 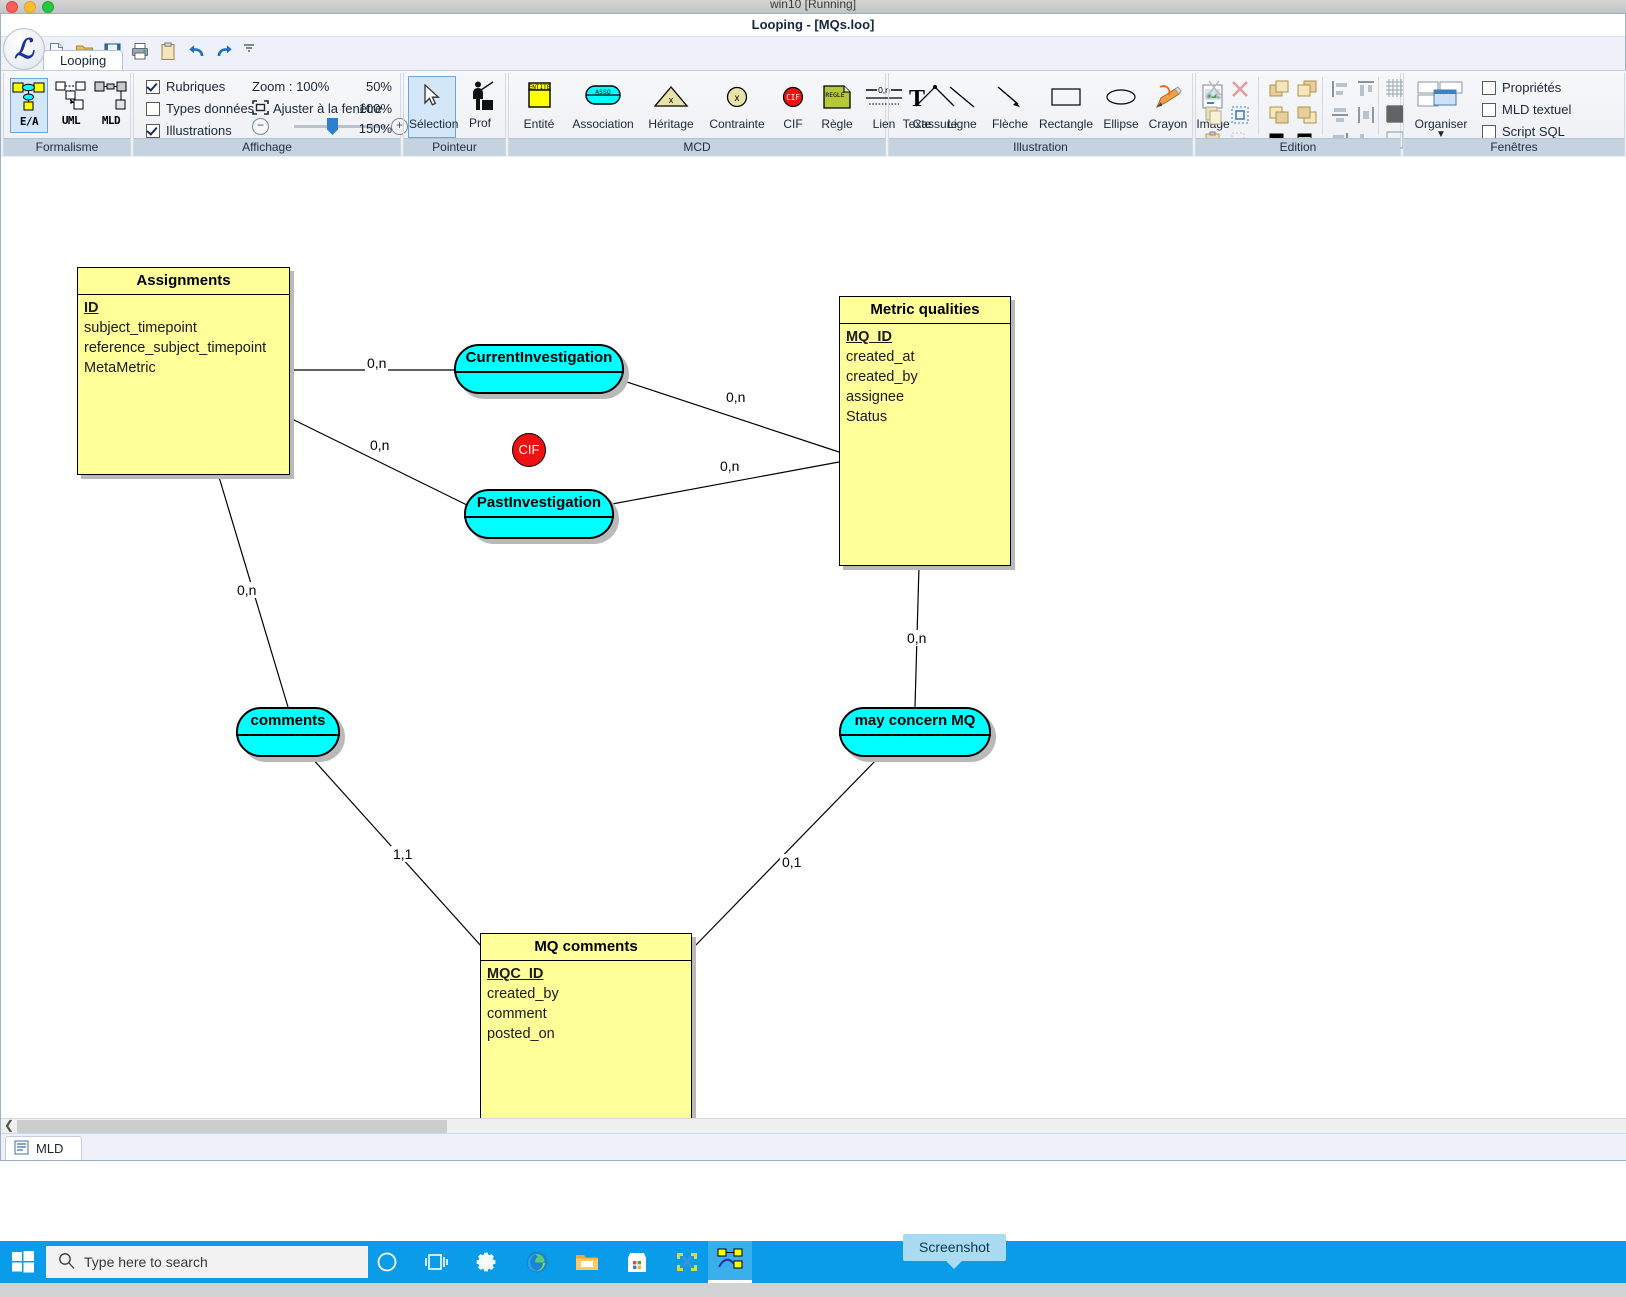 What do you see at coordinates (1215, 90) in the screenshot?
I see `cut-icon` at bounding box center [1215, 90].